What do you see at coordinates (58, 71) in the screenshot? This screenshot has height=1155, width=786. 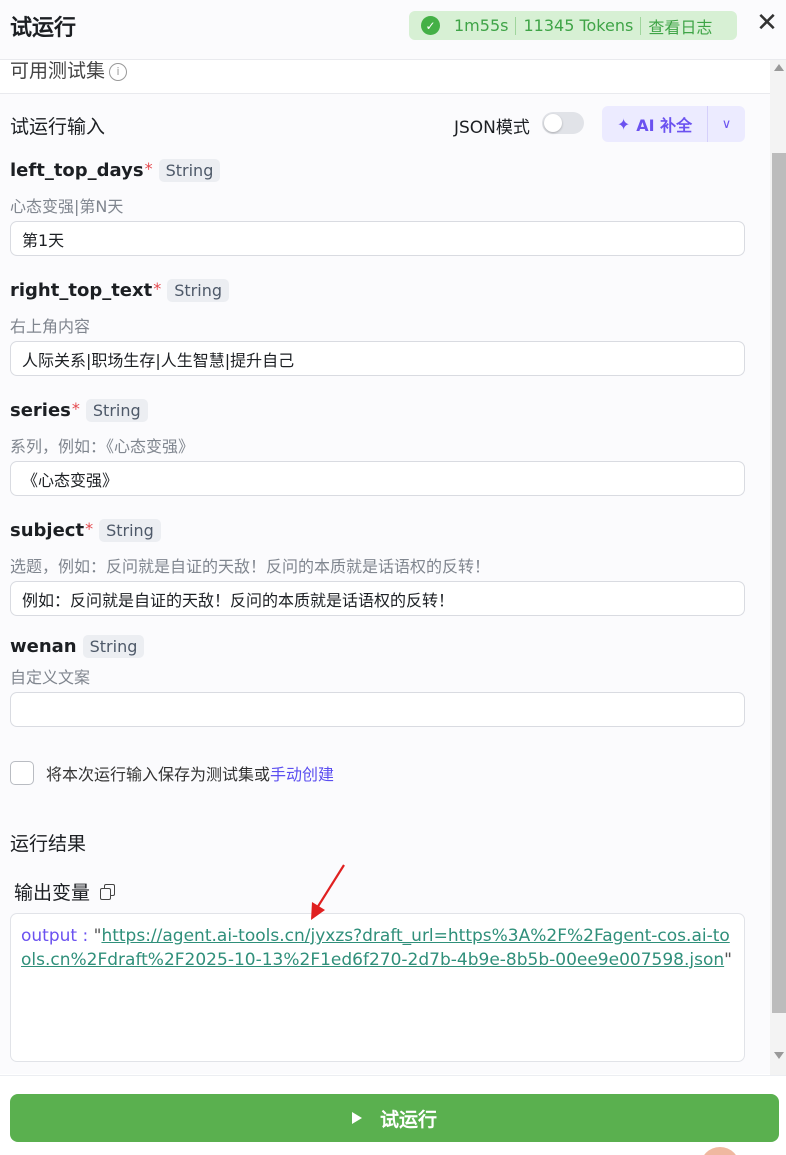 I see `test-set-title: 可用测试集` at bounding box center [58, 71].